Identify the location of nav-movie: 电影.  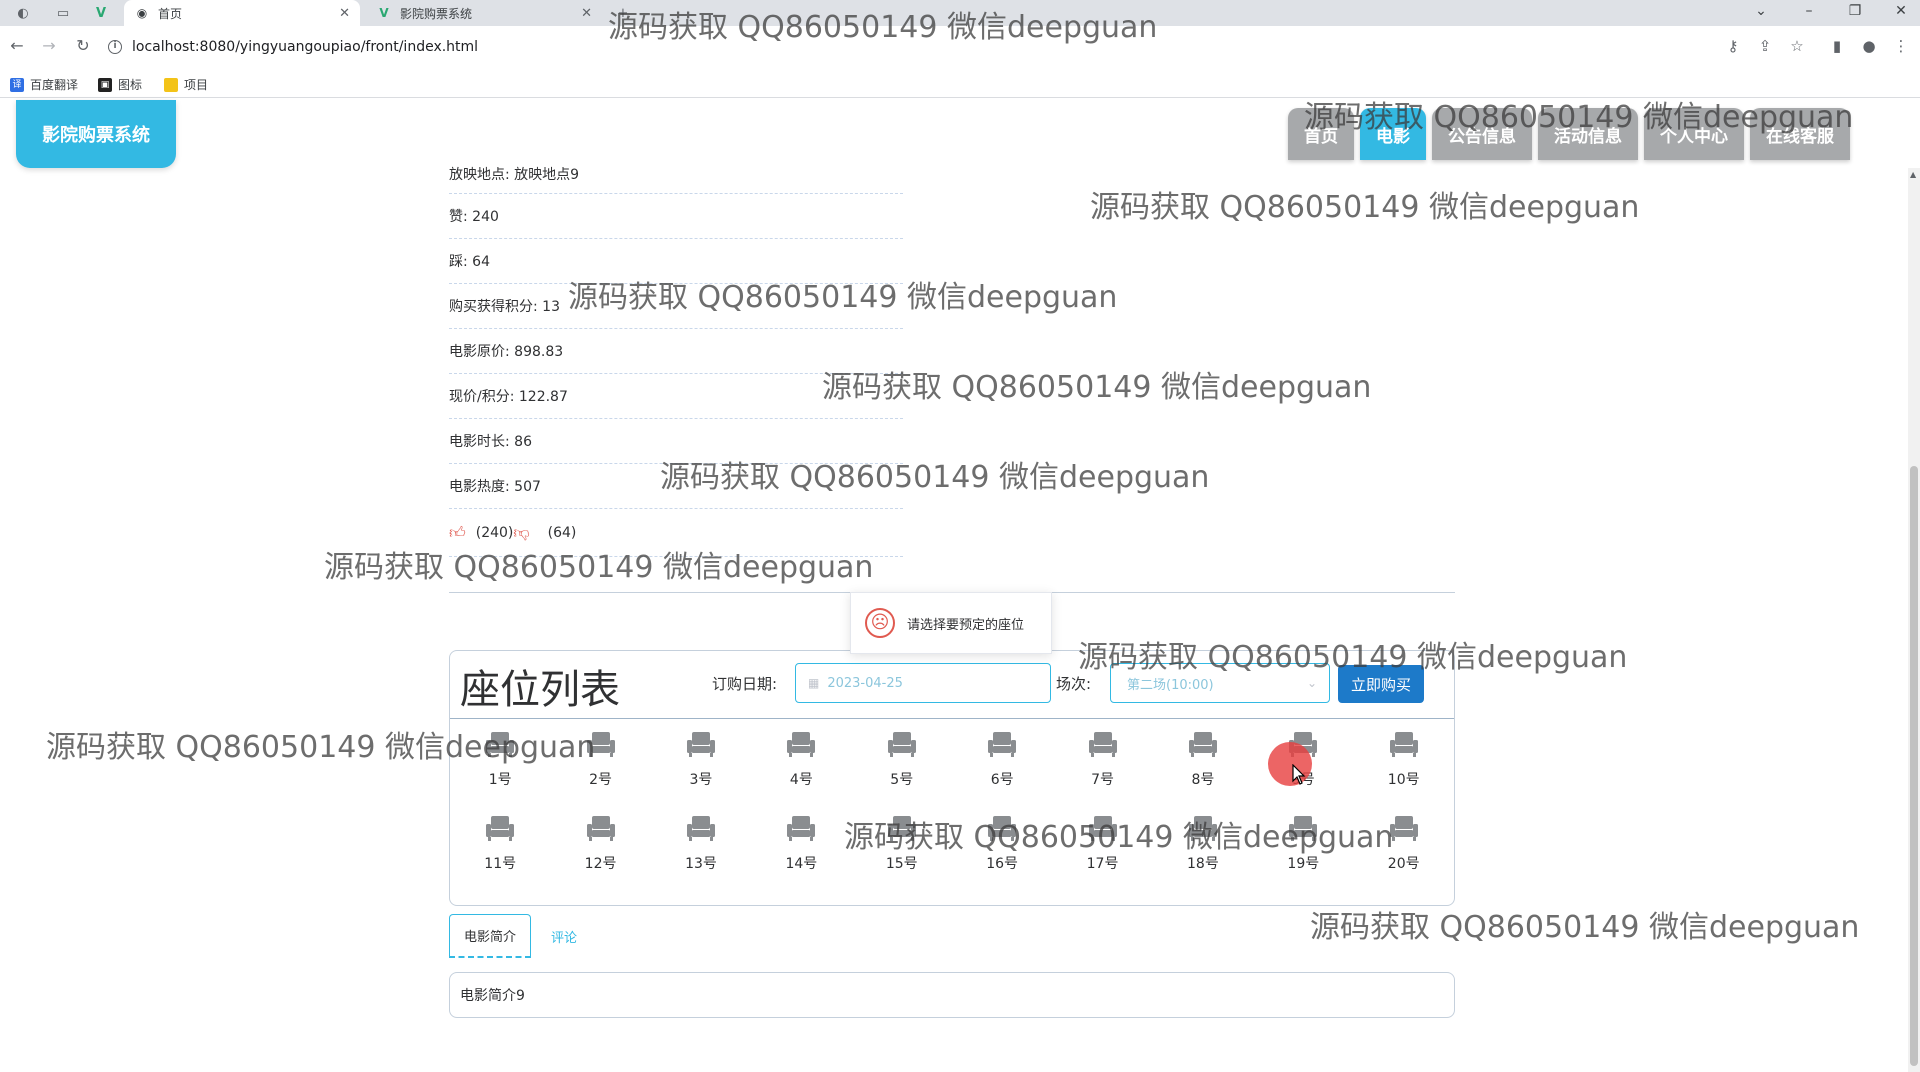
(1393, 134).